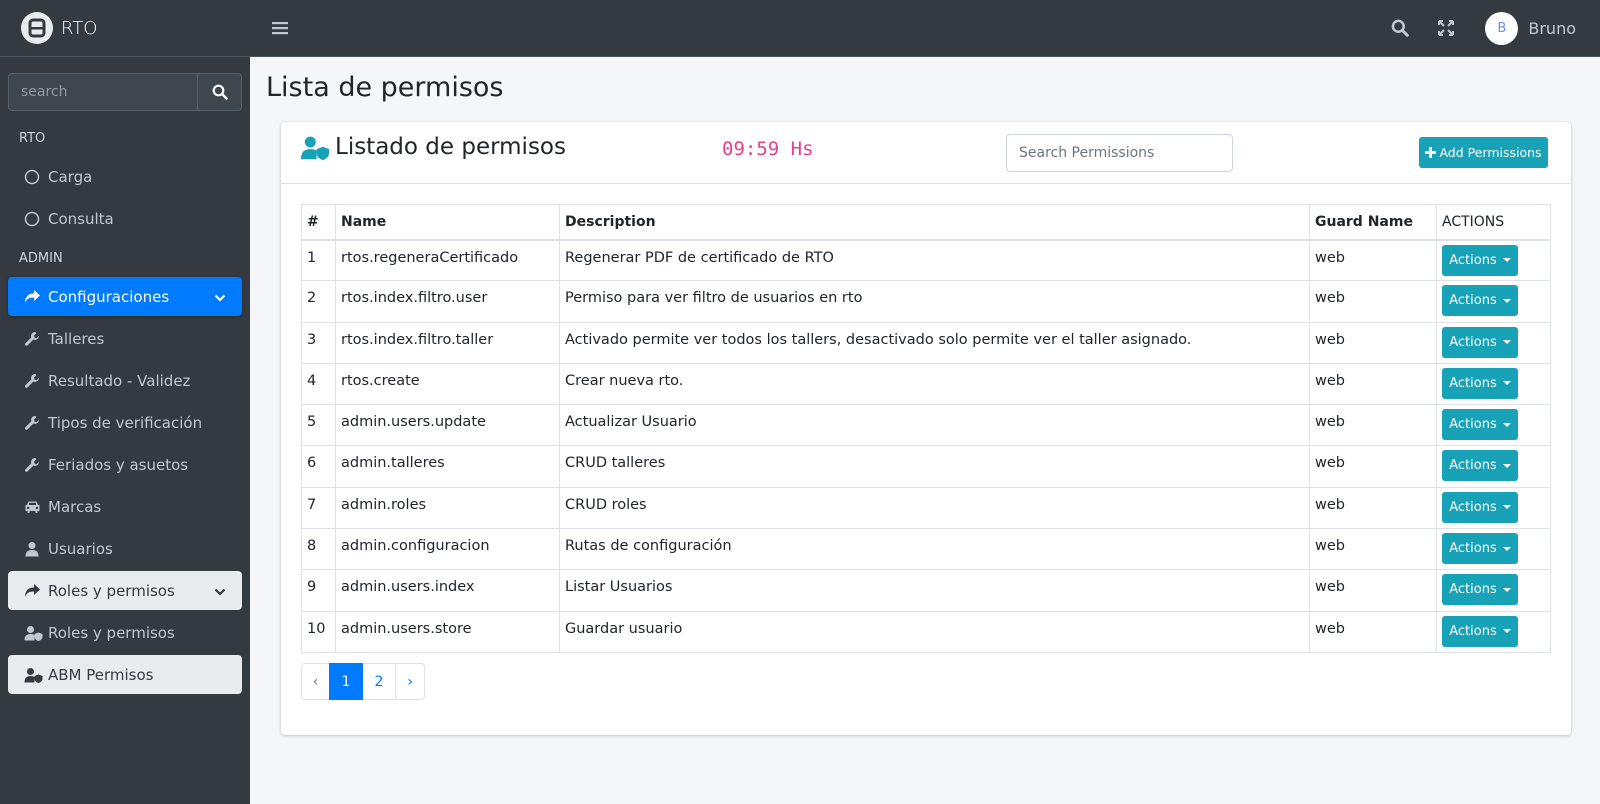  I want to click on sidebar-item-roles-permisos: Roles y permisos, so click(125, 632).